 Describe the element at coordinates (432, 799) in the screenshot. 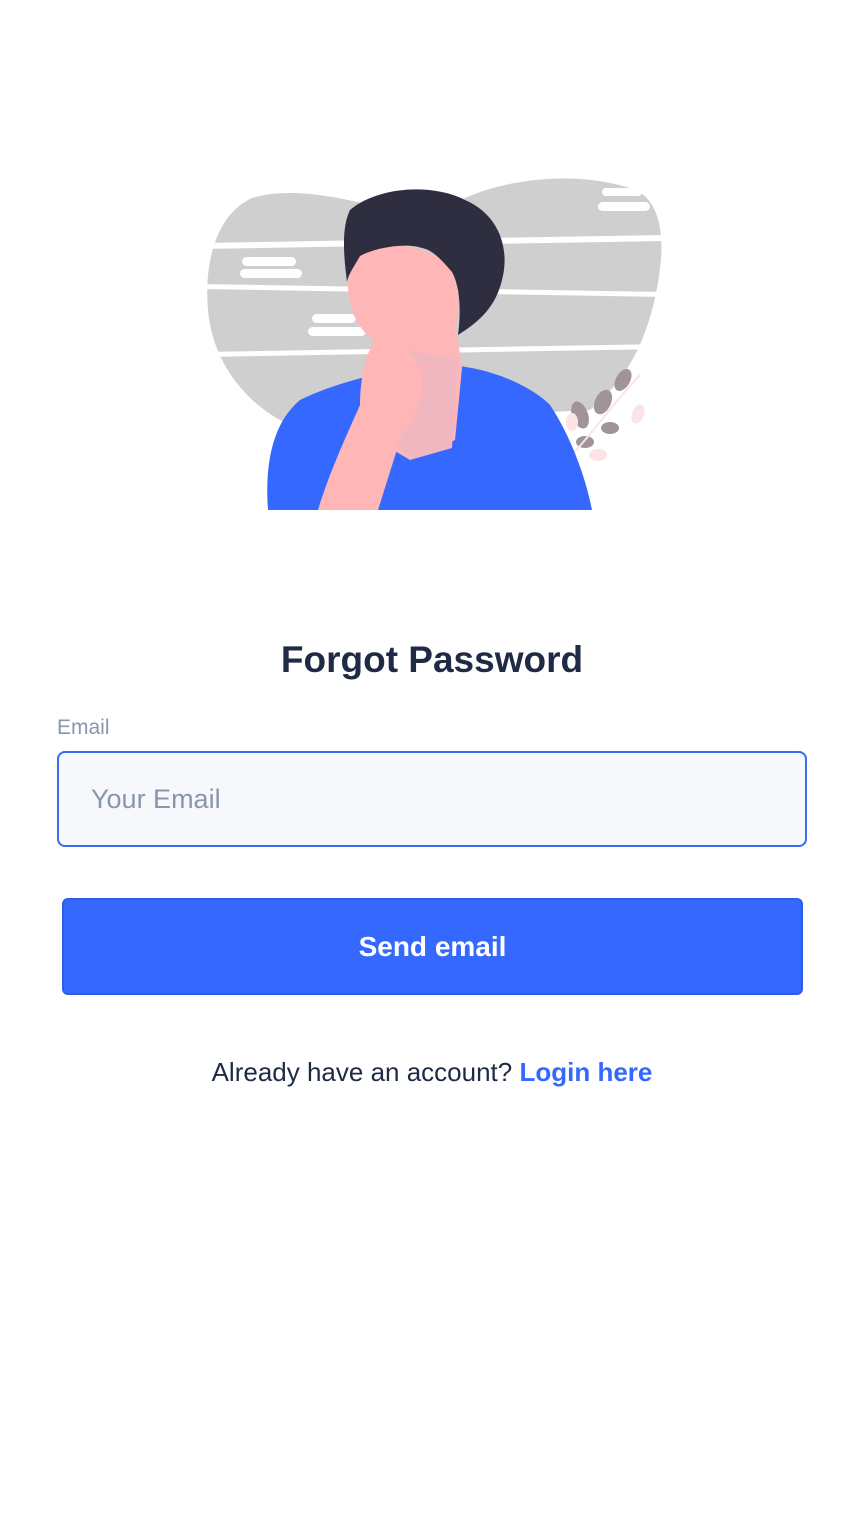

I see `email-field` at that location.